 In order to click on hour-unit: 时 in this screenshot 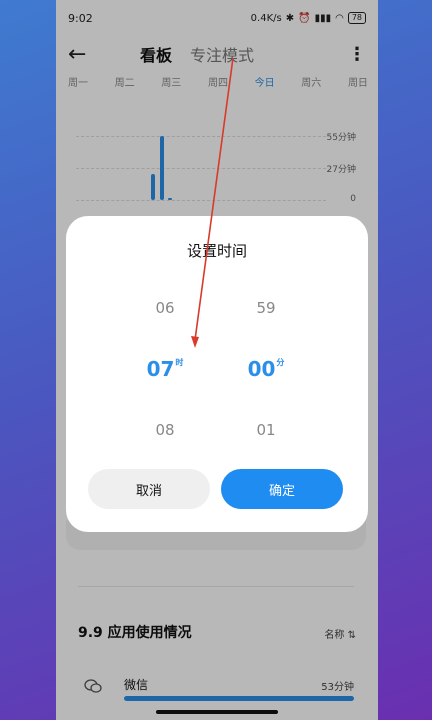, I will do `click(179, 362)`.